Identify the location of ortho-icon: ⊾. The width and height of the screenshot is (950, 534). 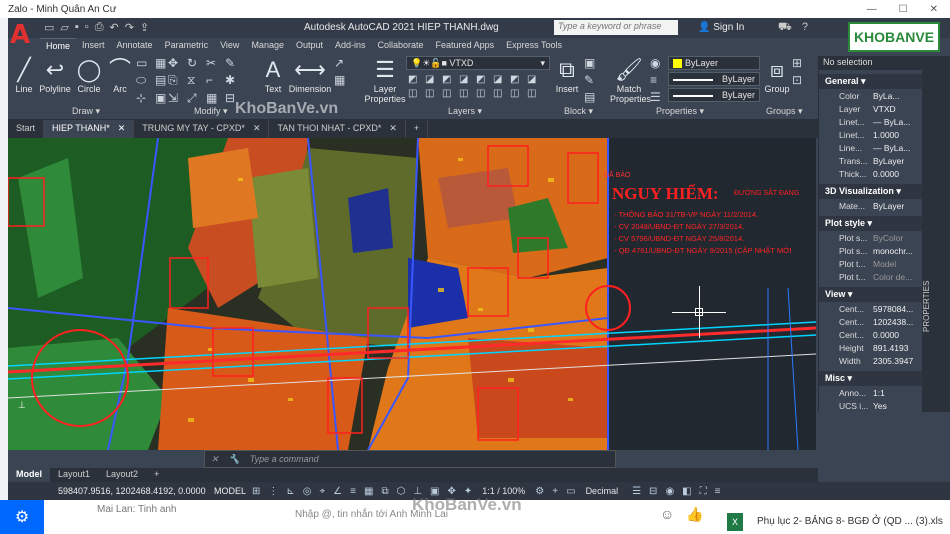
(290, 491).